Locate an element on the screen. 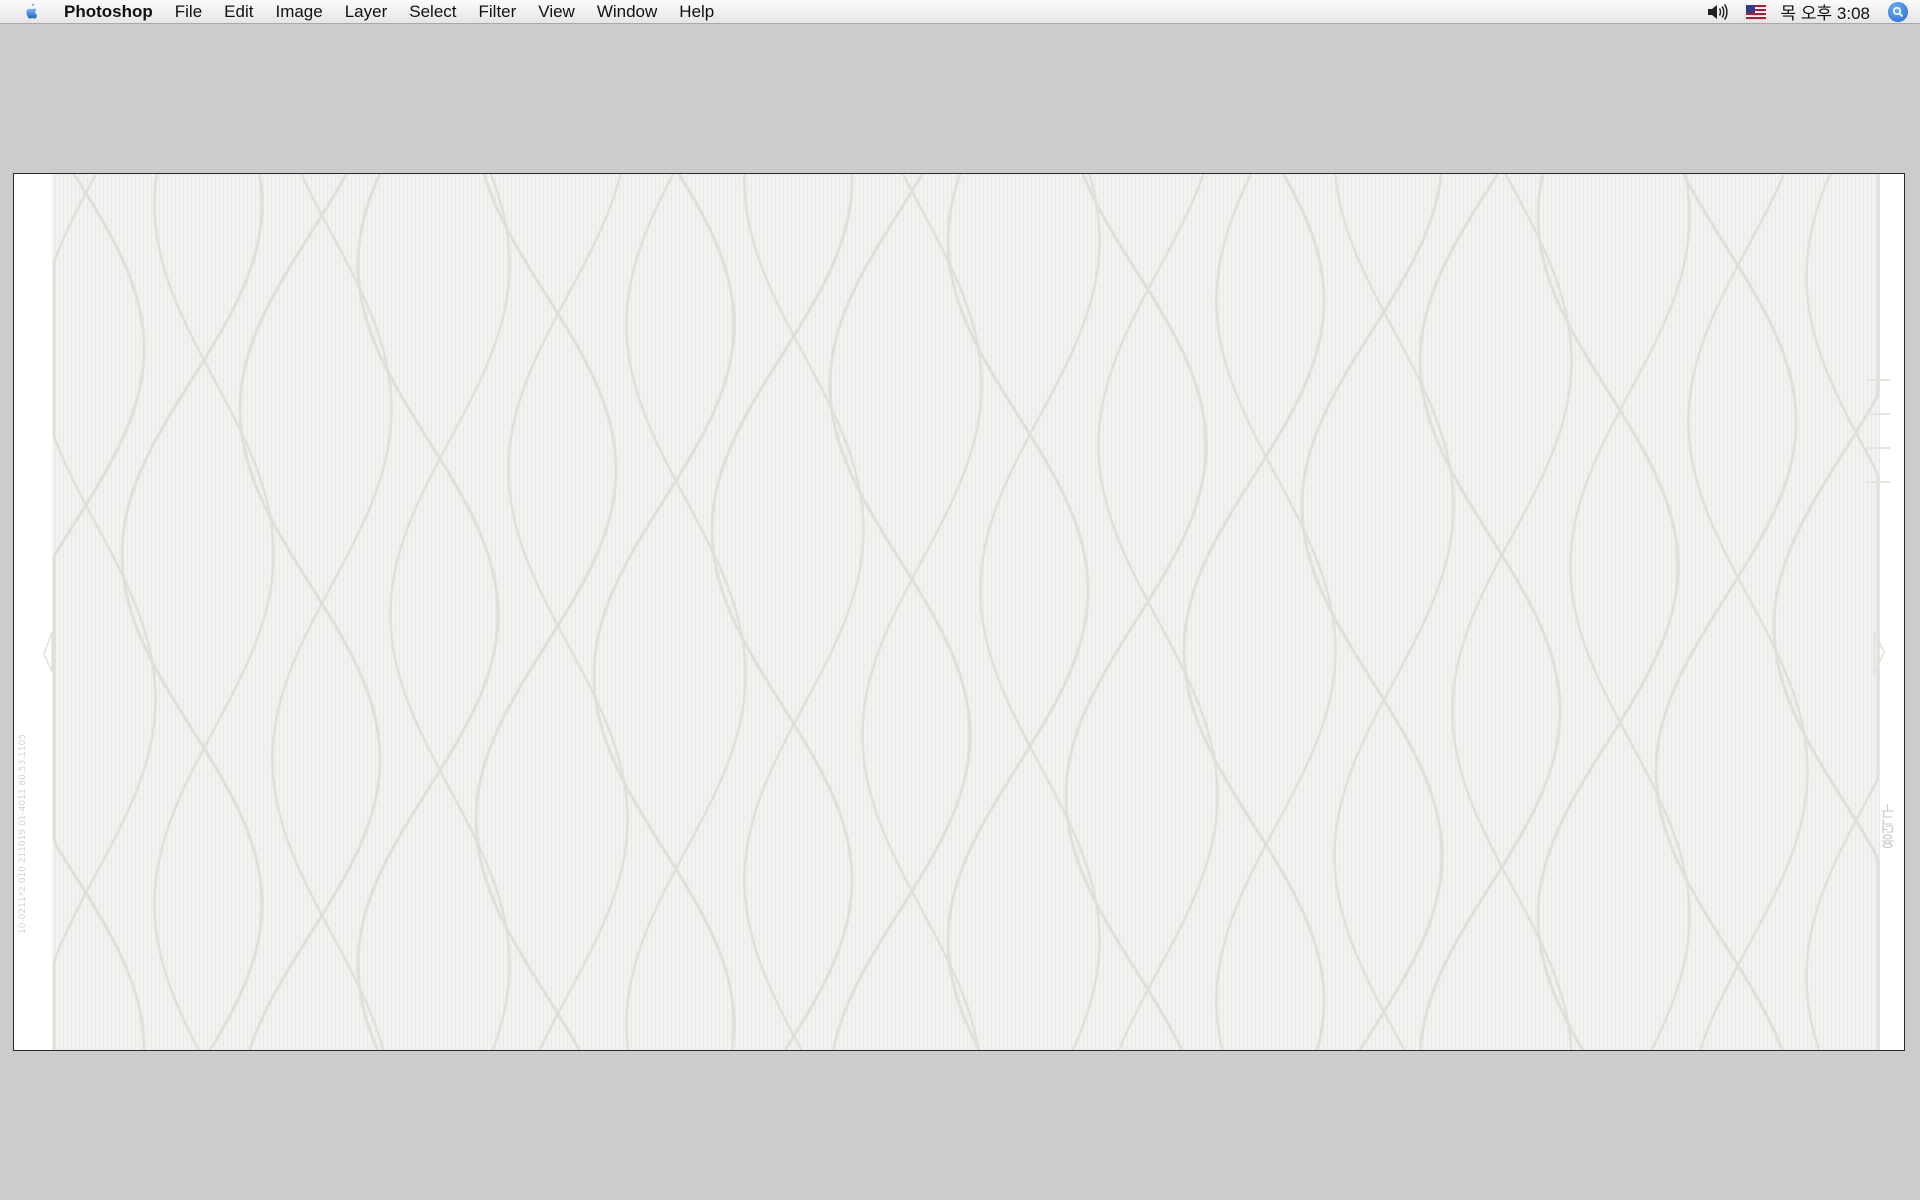 The height and width of the screenshot is (1200, 1920). menu-file: File is located at coordinates (188, 11).